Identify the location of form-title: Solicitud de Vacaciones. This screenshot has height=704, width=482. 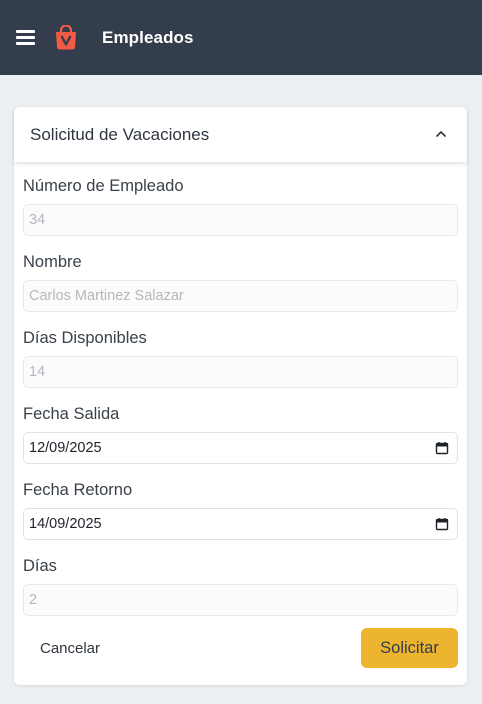
(120, 134).